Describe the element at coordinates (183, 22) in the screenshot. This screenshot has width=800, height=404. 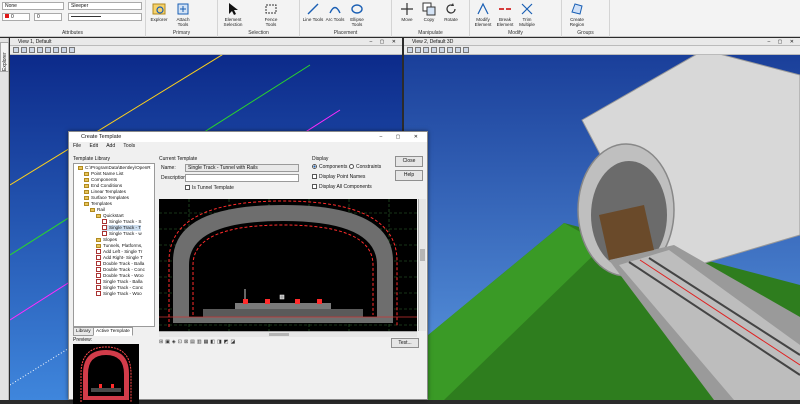
I see `attach-tools-label: Attach Tools` at that location.